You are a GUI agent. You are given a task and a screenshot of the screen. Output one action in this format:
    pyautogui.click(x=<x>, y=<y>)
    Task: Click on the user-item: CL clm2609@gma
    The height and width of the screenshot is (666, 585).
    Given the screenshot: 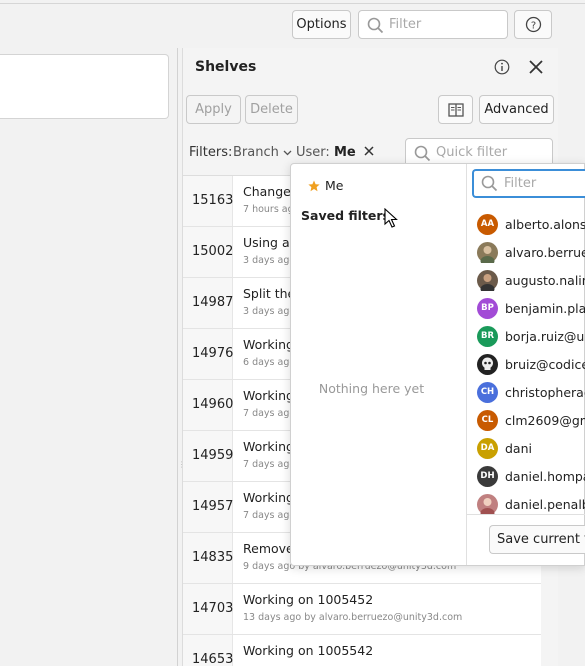 What is the action you would take?
    pyautogui.click(x=531, y=421)
    